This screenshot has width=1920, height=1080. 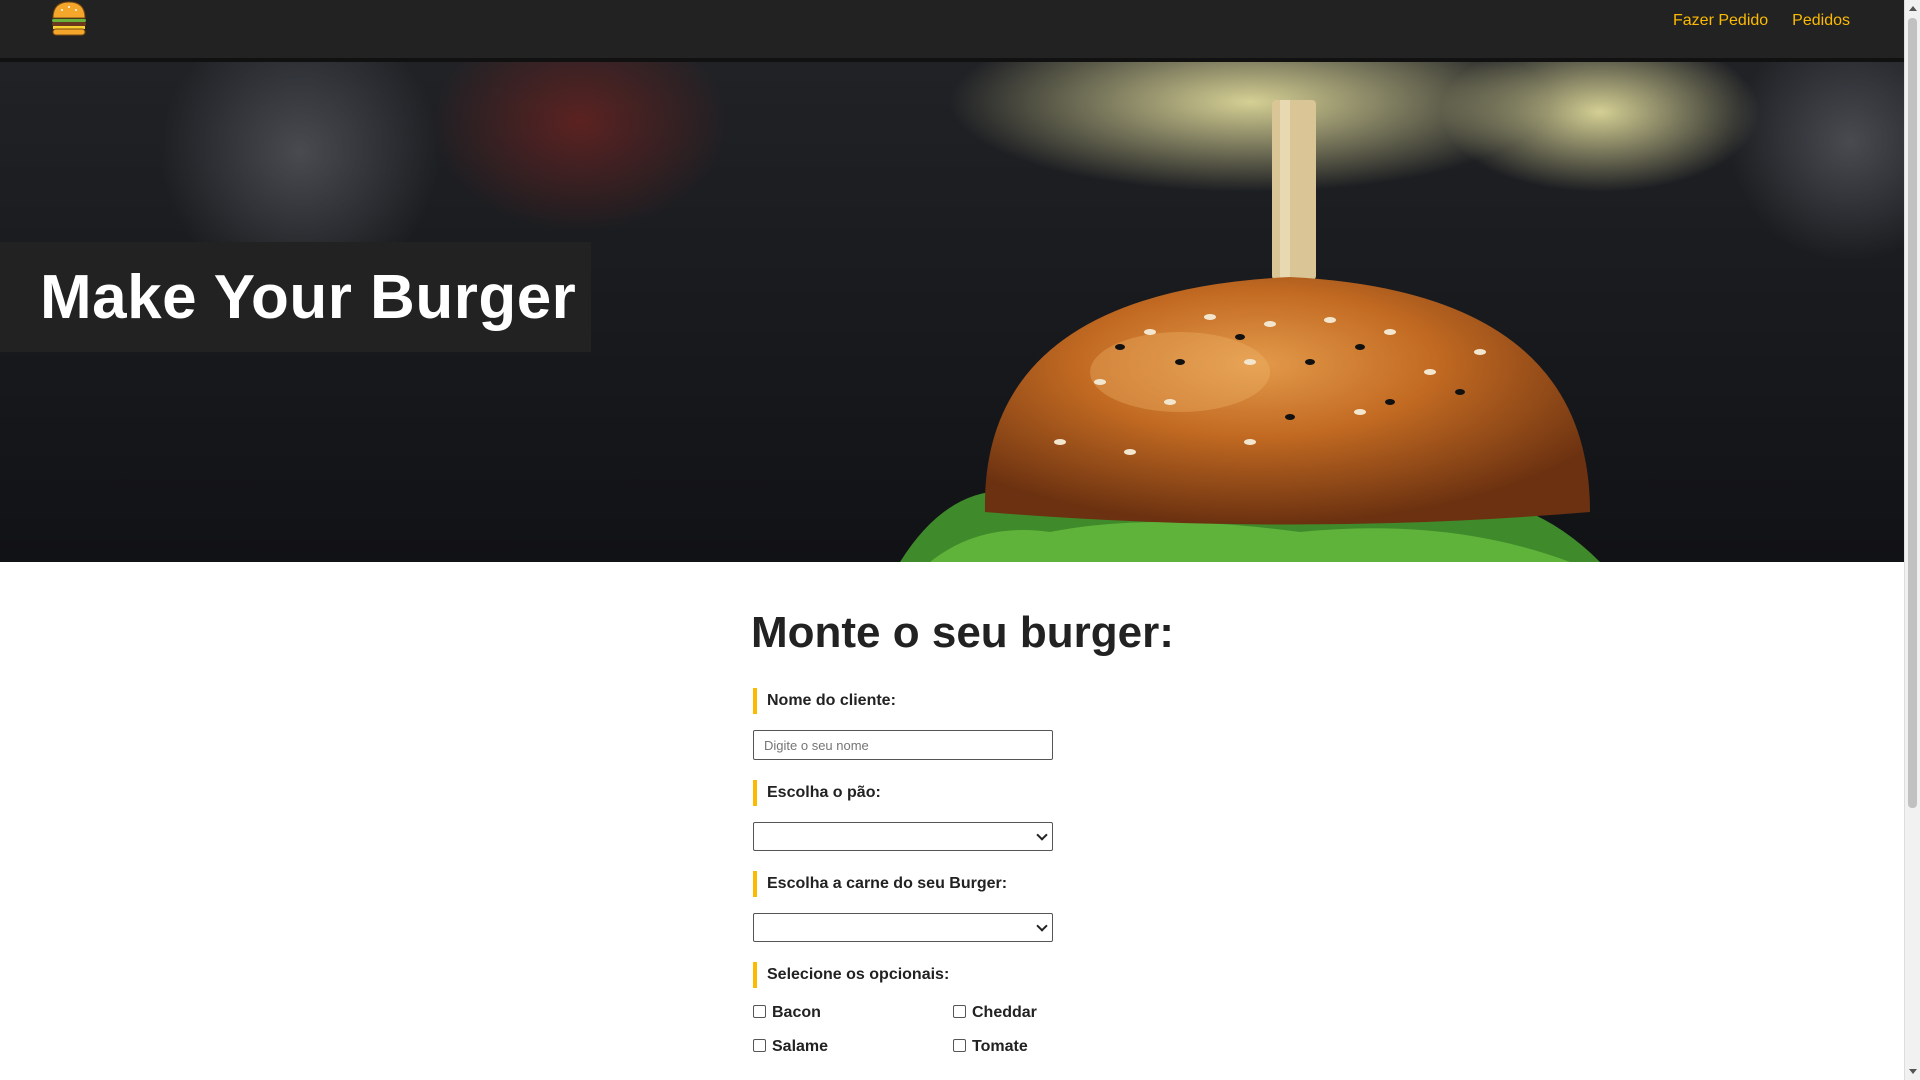 I want to click on optional-item: Cheddar, so click(x=1053, y=1013).